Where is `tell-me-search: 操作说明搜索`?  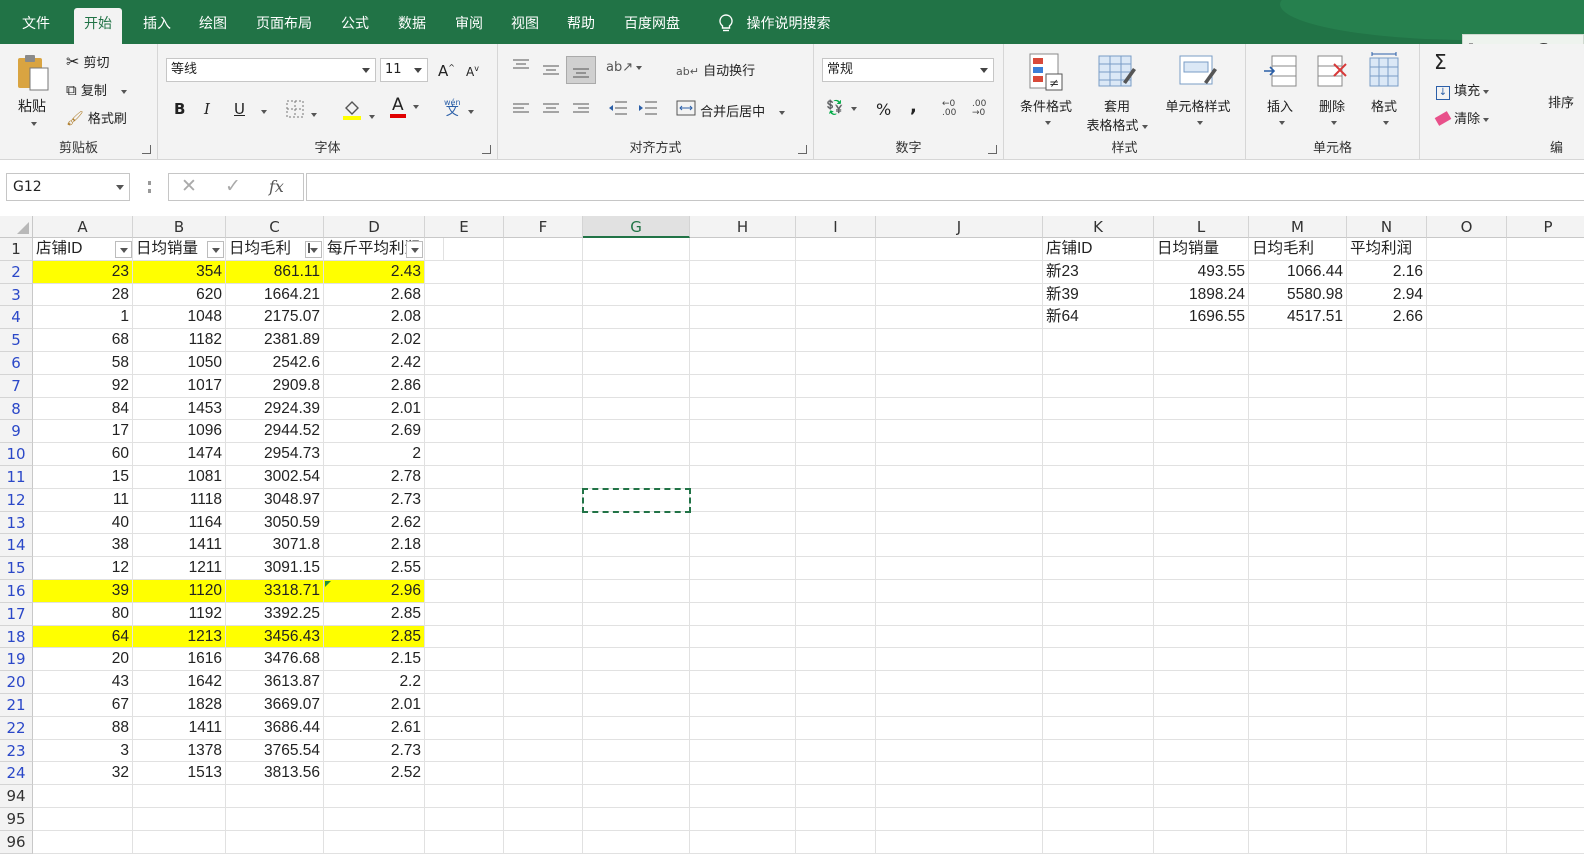 tell-me-search: 操作说明搜索 is located at coordinates (774, 26).